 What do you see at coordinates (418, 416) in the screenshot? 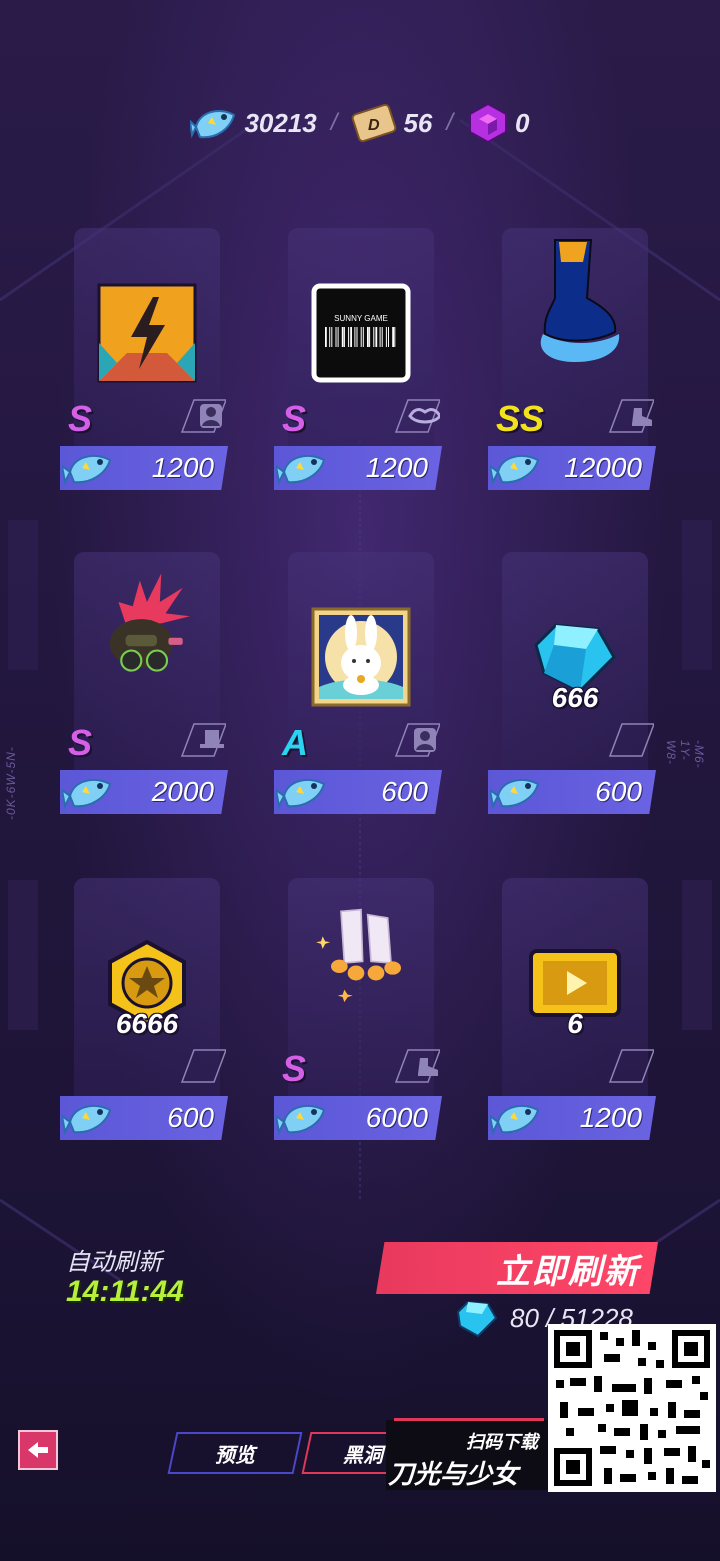
I see `lips-icon` at bounding box center [418, 416].